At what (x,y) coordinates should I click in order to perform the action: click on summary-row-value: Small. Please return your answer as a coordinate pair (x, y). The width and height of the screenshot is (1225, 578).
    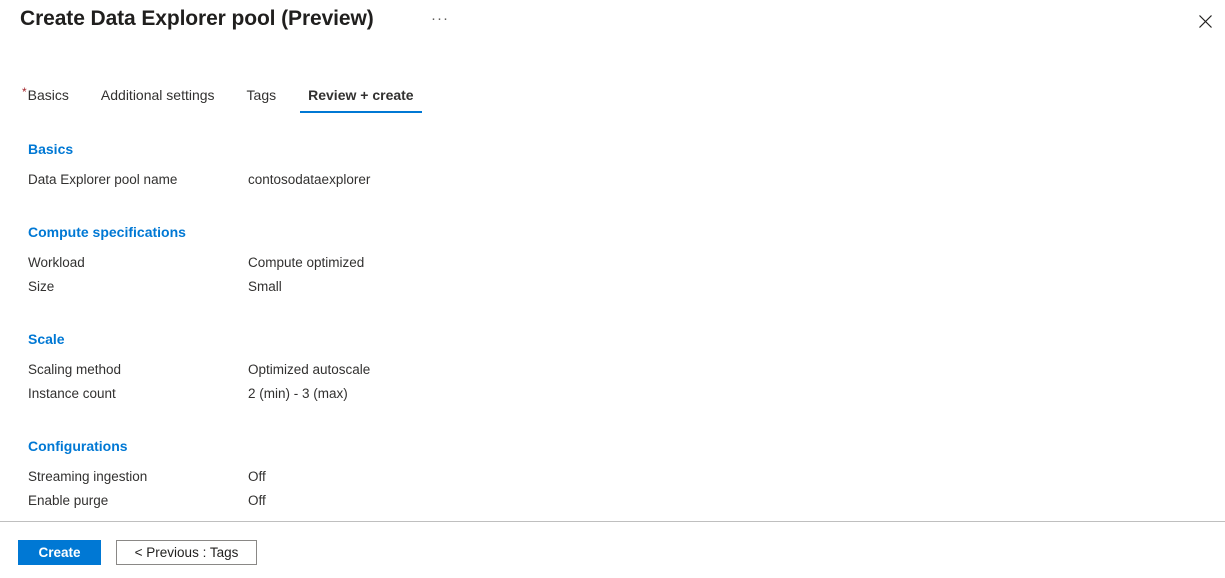
    Looking at the image, I should click on (265, 286).